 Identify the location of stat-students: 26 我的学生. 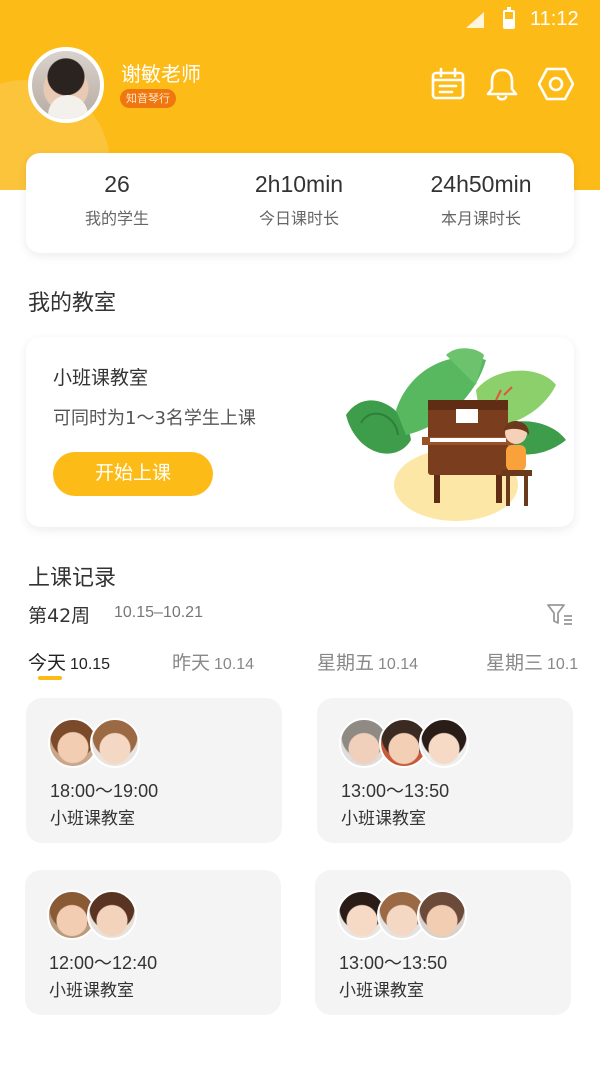
(117, 200).